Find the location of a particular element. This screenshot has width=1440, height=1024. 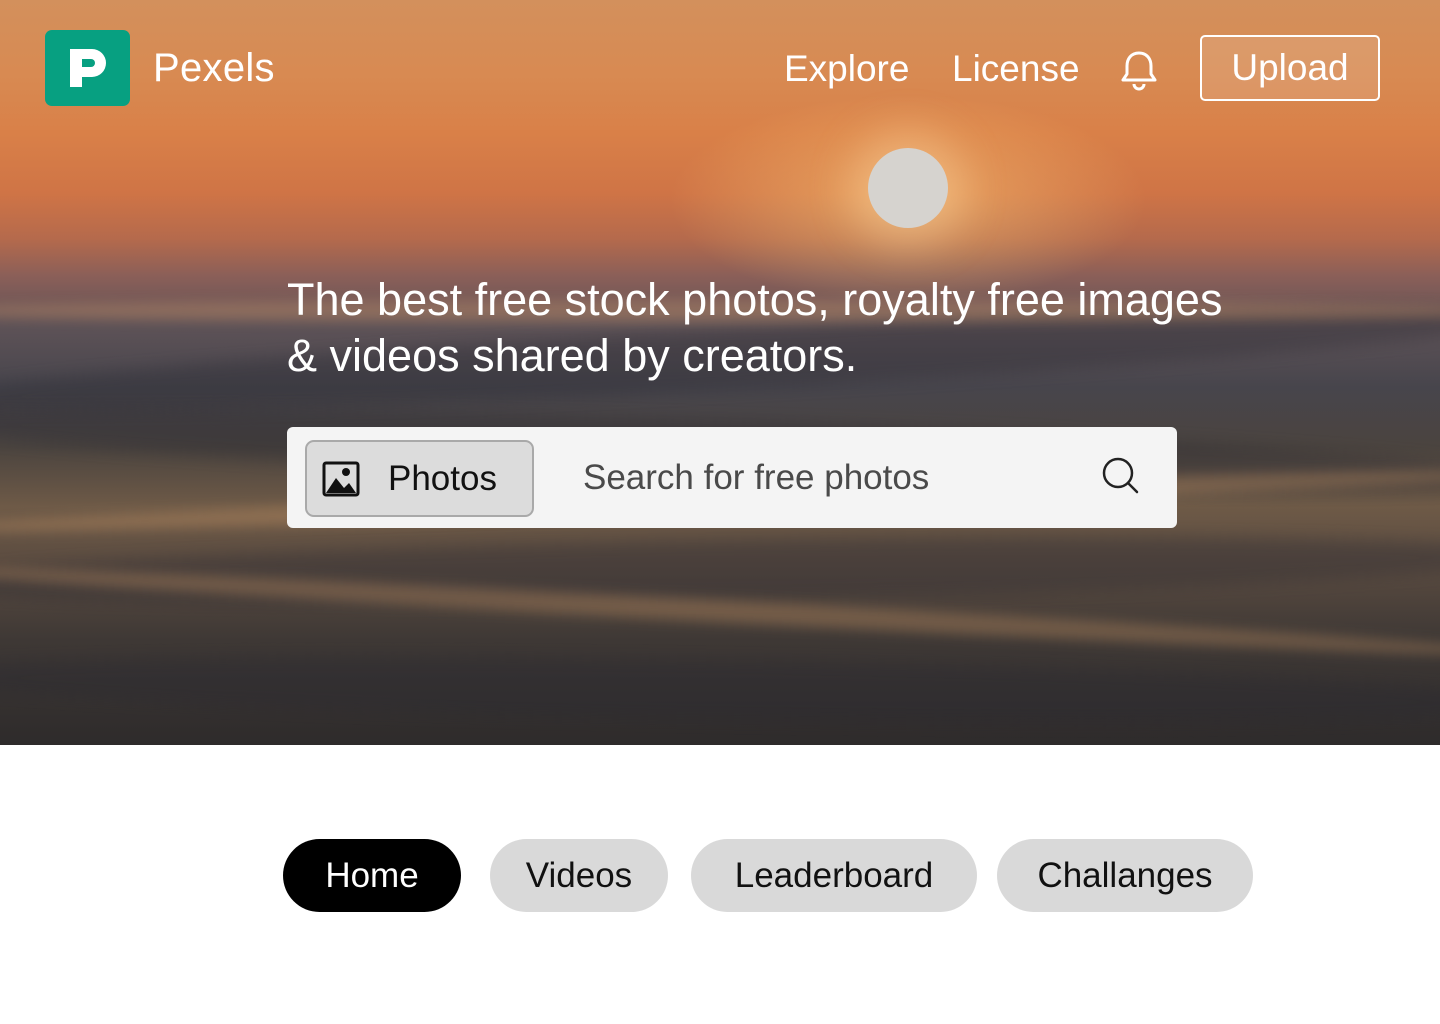

bell-icon is located at coordinates (1139, 70).